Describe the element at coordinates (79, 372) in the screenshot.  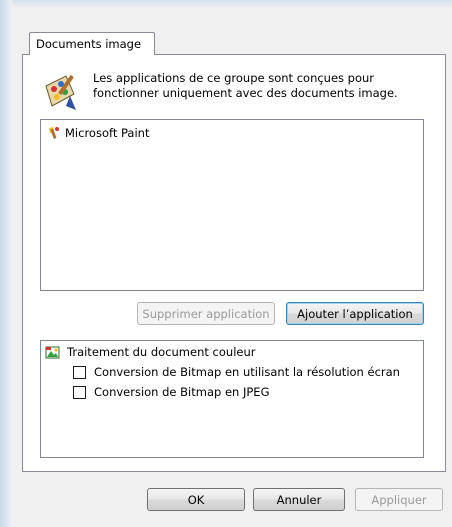
I see `checkbox-bitmap-screen-resolution` at that location.